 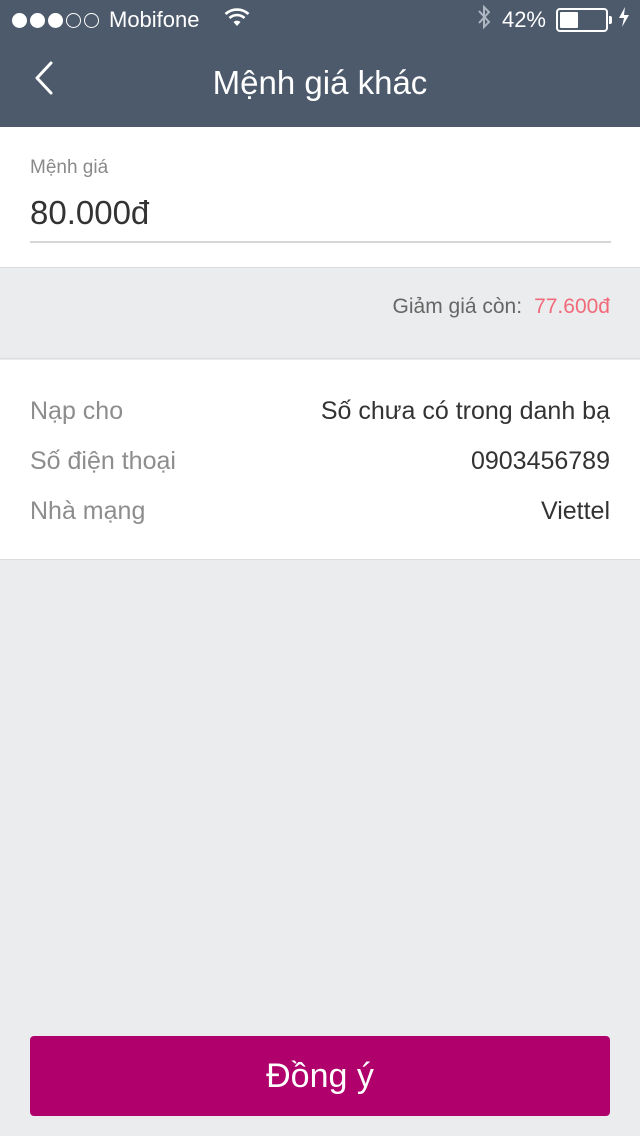 I want to click on confirm-button: Đồng ý, so click(x=320, y=1076).